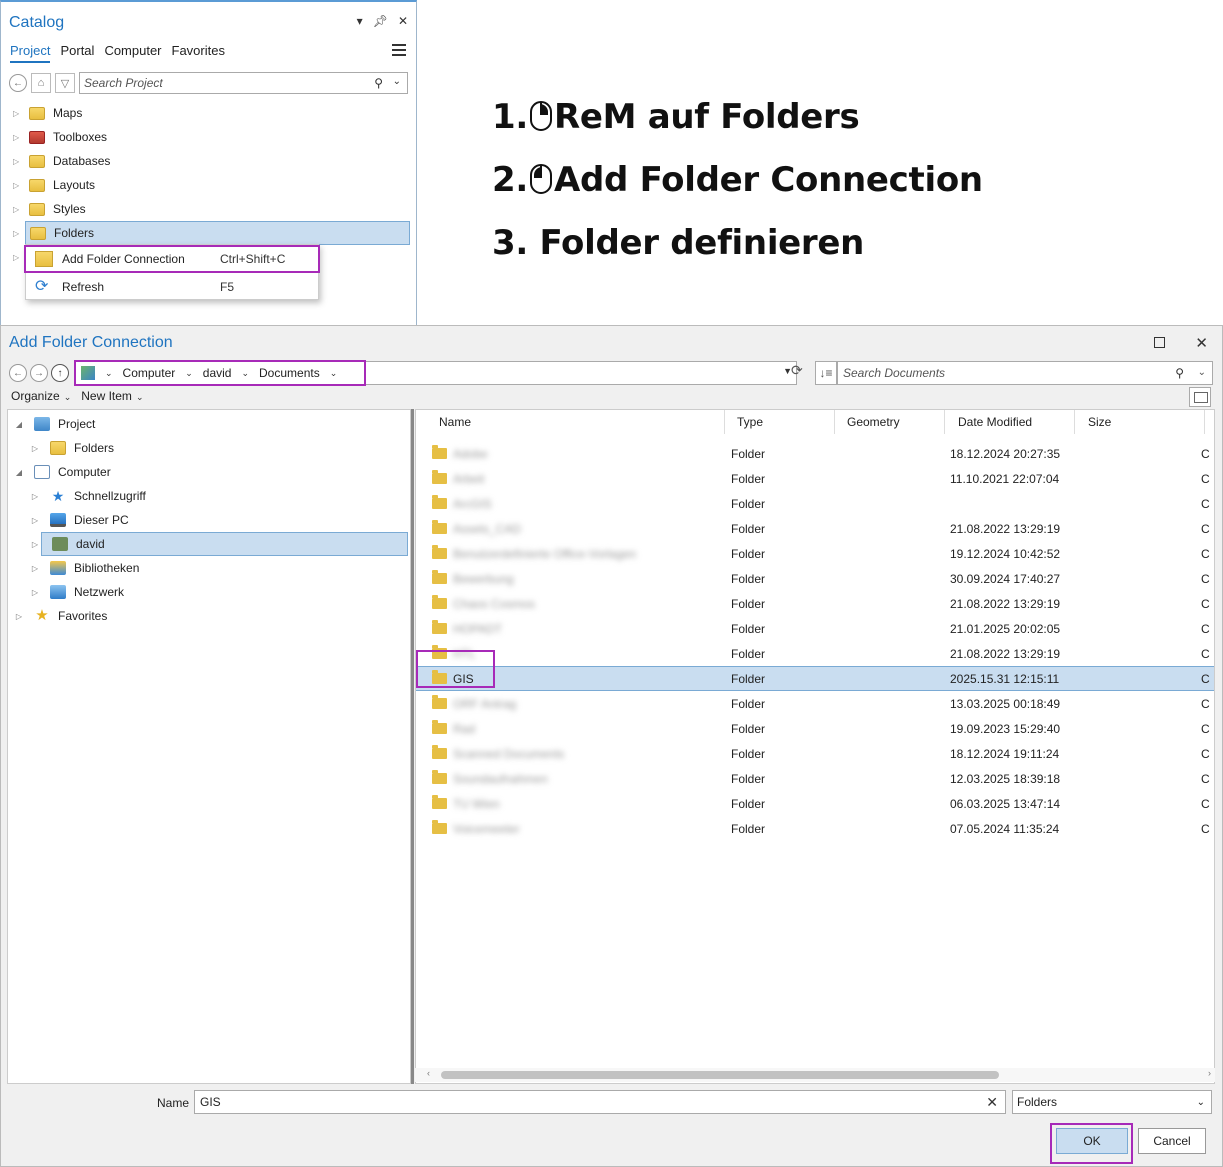 Image resolution: width=1223 pixels, height=1167 pixels. Describe the element at coordinates (1209, 1073) in the screenshot. I see `scroll-right-icon: ›` at that location.